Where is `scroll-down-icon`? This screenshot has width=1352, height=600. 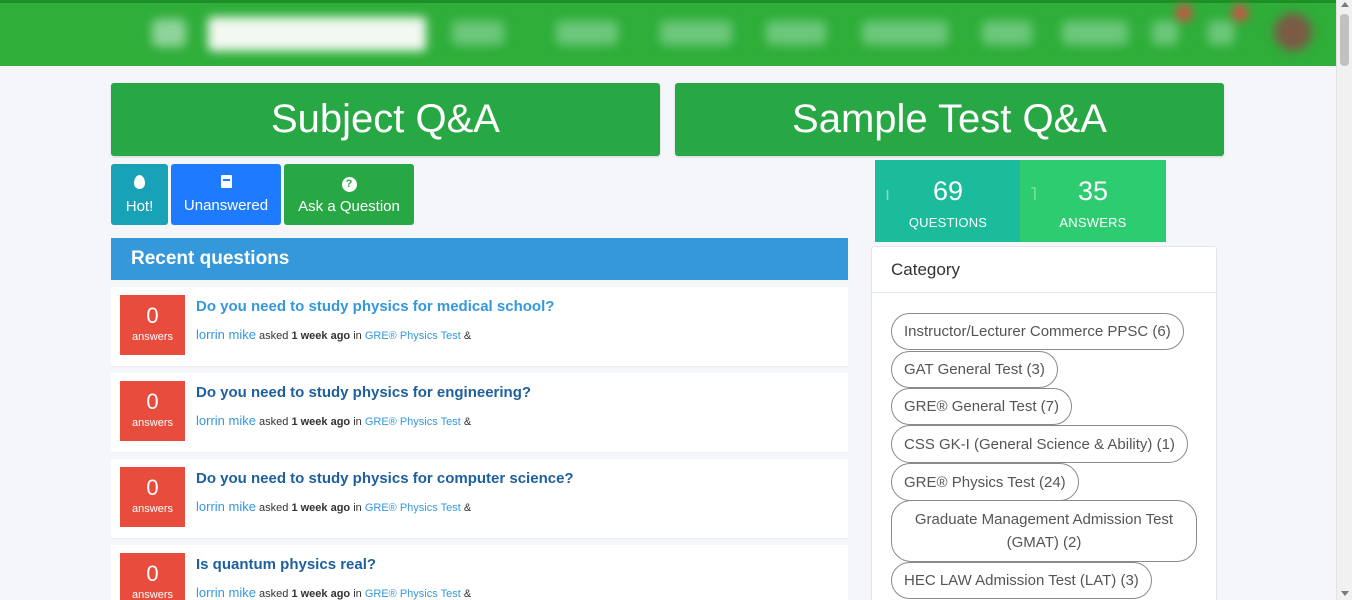
scroll-down-icon is located at coordinates (1345, 593).